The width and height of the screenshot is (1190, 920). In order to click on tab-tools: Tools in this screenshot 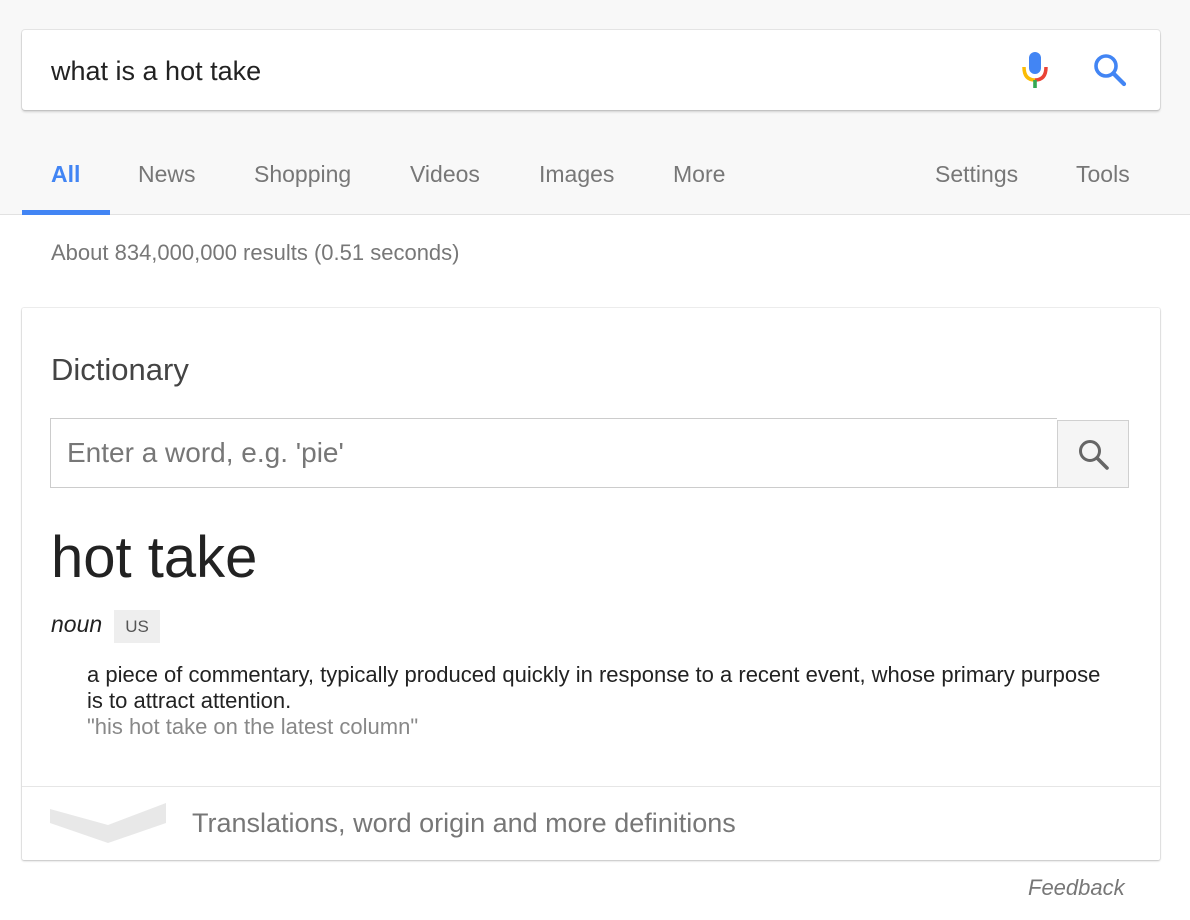, I will do `click(1103, 174)`.